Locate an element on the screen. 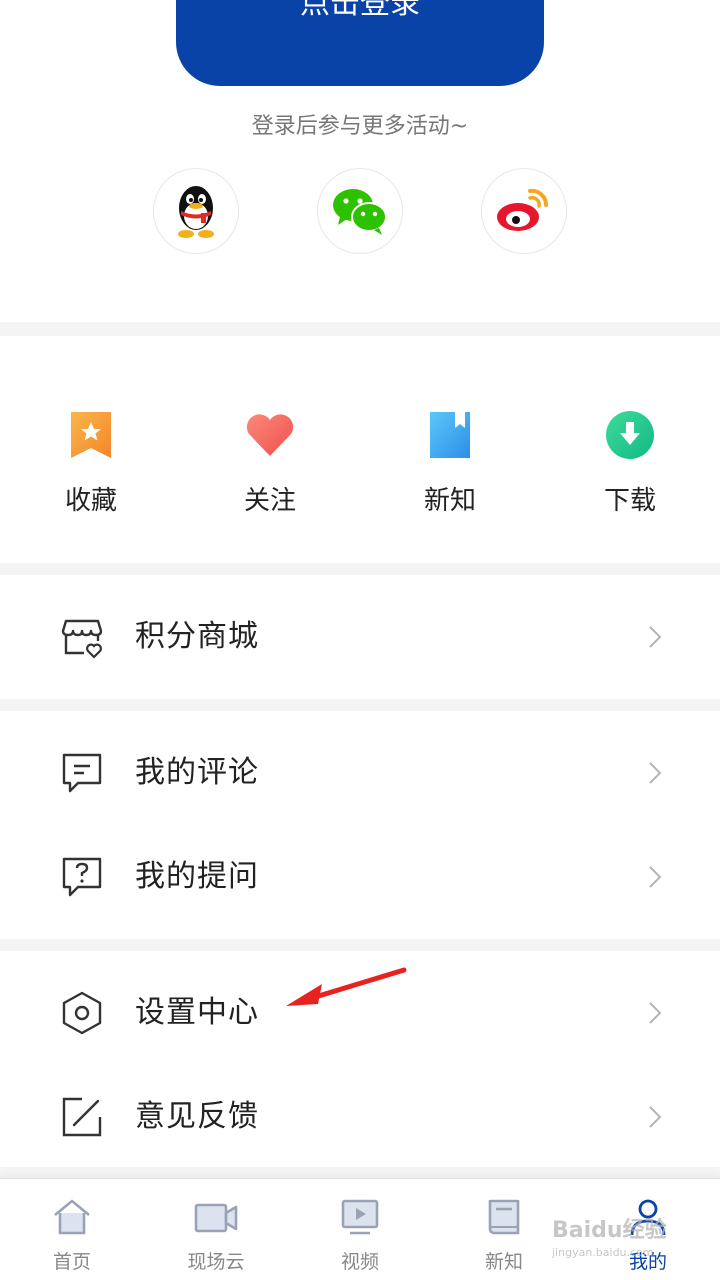 The width and height of the screenshot is (720, 1280). watermark-subtitle: jingyan.baidu.com is located at coordinates (603, 1252).